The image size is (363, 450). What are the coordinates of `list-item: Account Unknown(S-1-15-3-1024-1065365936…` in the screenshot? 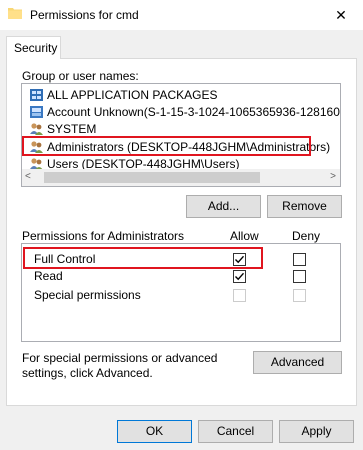 It's located at (181, 112).